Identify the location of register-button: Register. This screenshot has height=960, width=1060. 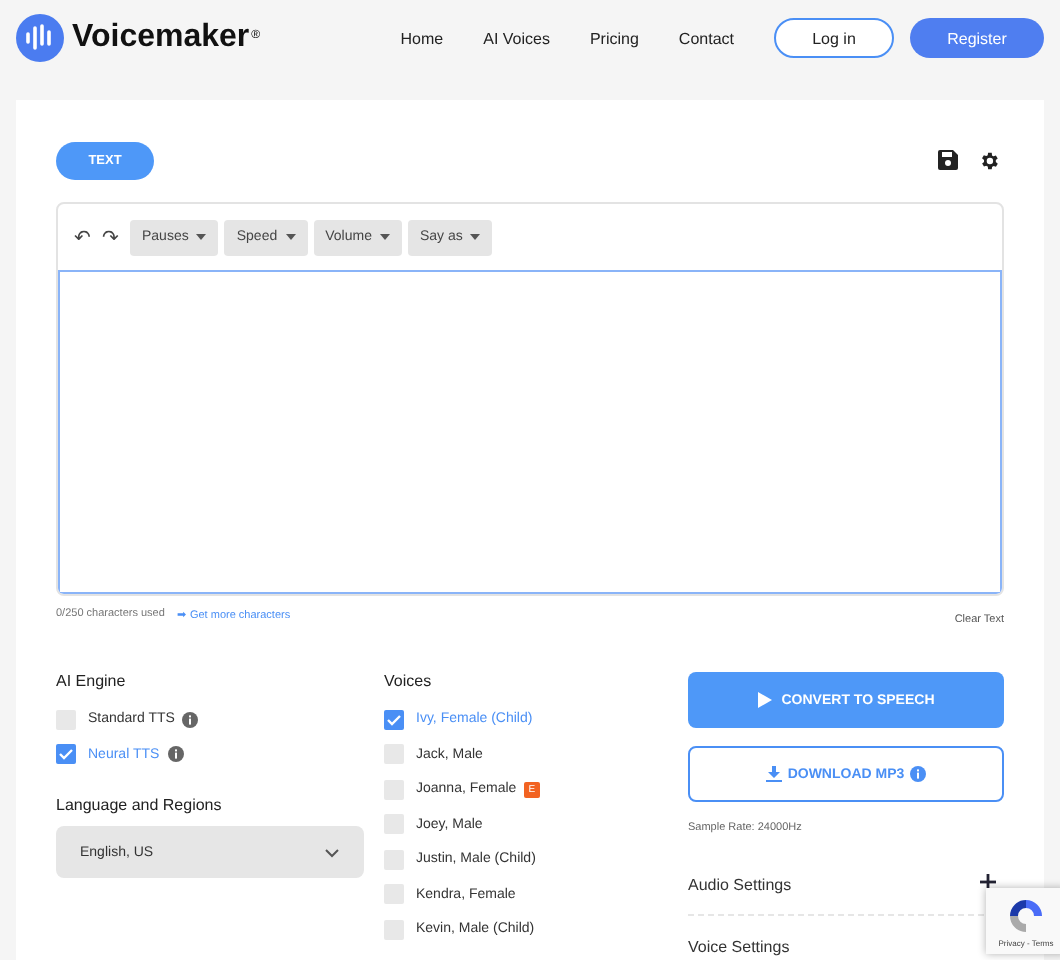
(977, 38).